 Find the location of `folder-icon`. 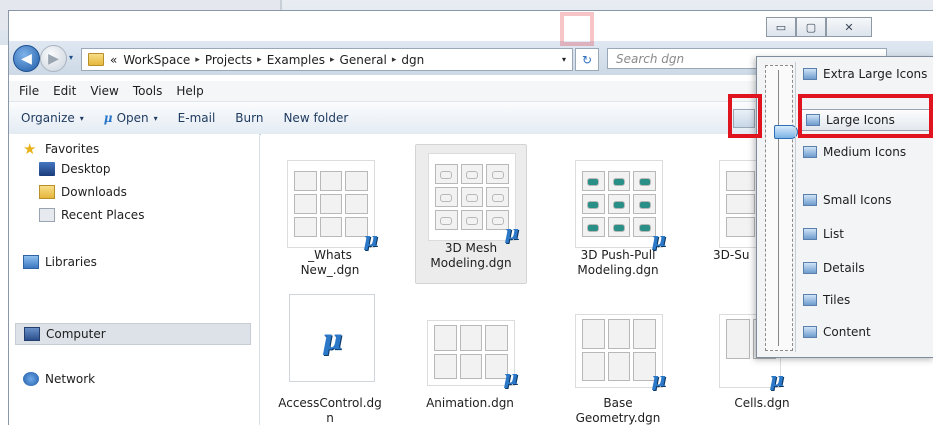

folder-icon is located at coordinates (96, 59).